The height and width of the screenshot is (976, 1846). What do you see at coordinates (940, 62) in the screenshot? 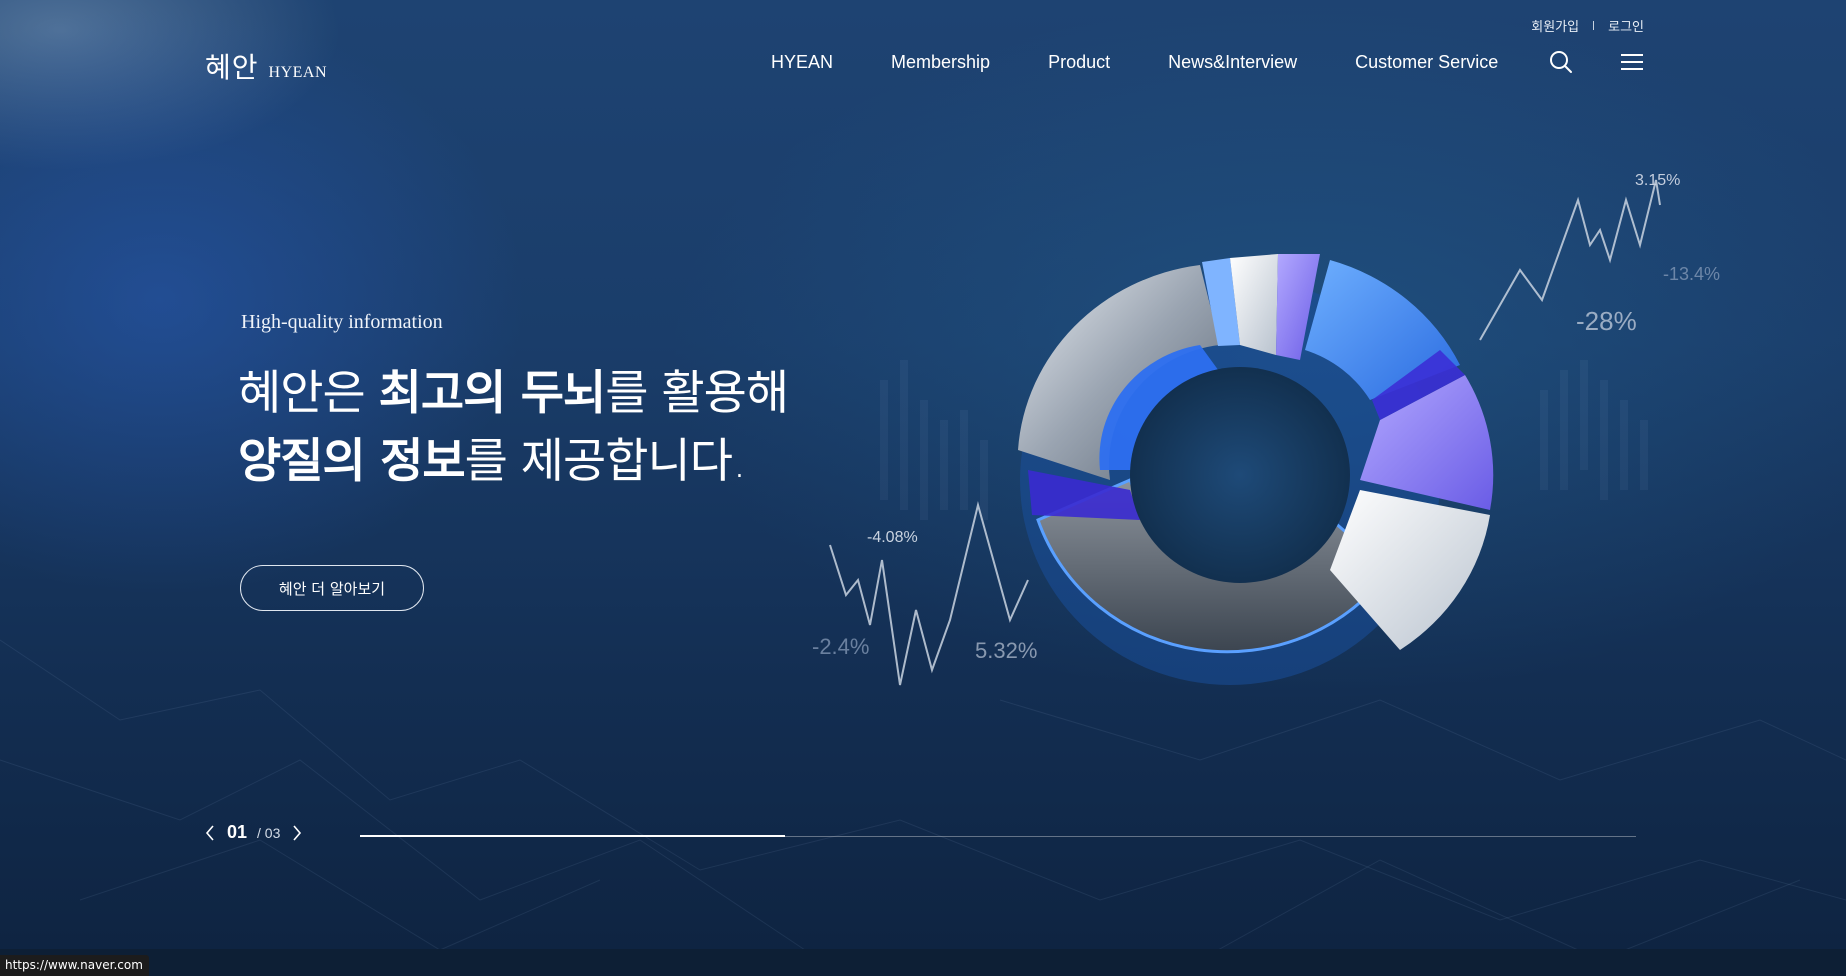
I see `nav-item-membership: Membership` at bounding box center [940, 62].